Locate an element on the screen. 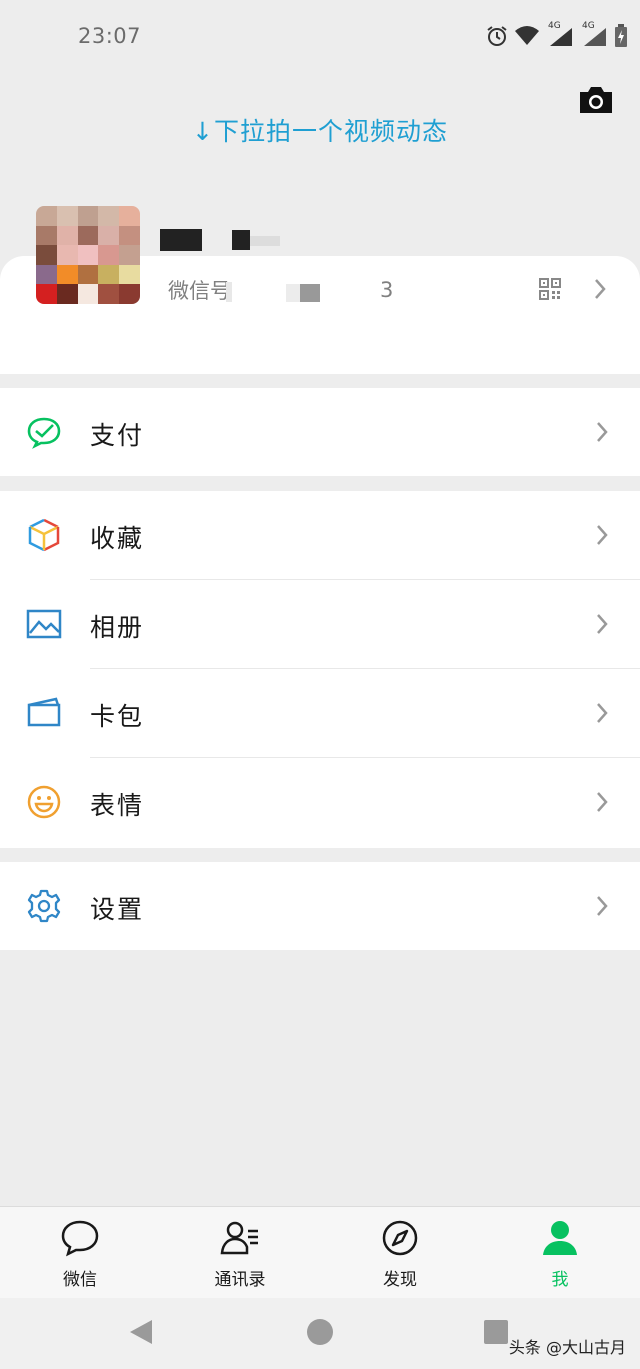 This screenshot has width=640, height=1369. menu-item-settings: 设置 is located at coordinates (320, 906).